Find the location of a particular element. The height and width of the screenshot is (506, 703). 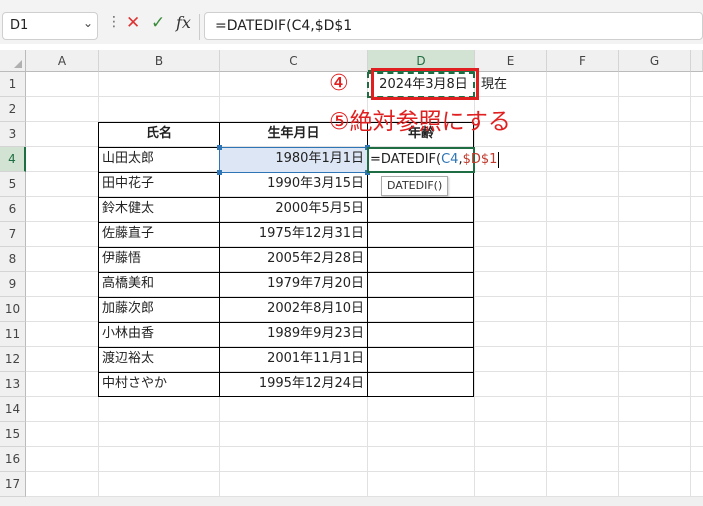

name-box-value: D1 is located at coordinates (19, 25).